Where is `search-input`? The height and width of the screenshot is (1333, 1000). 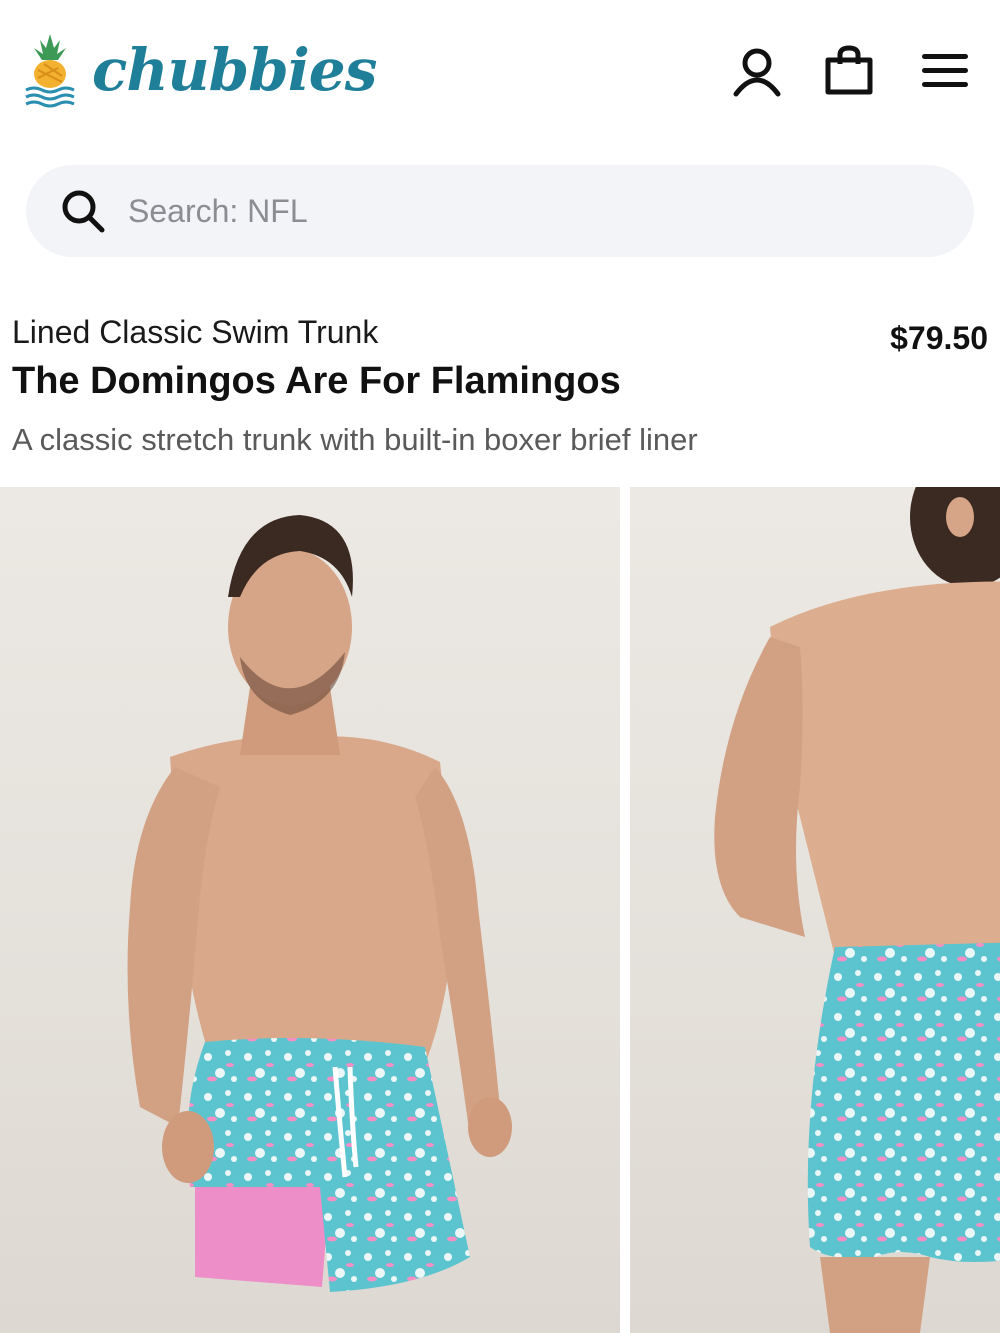 search-input is located at coordinates (551, 211).